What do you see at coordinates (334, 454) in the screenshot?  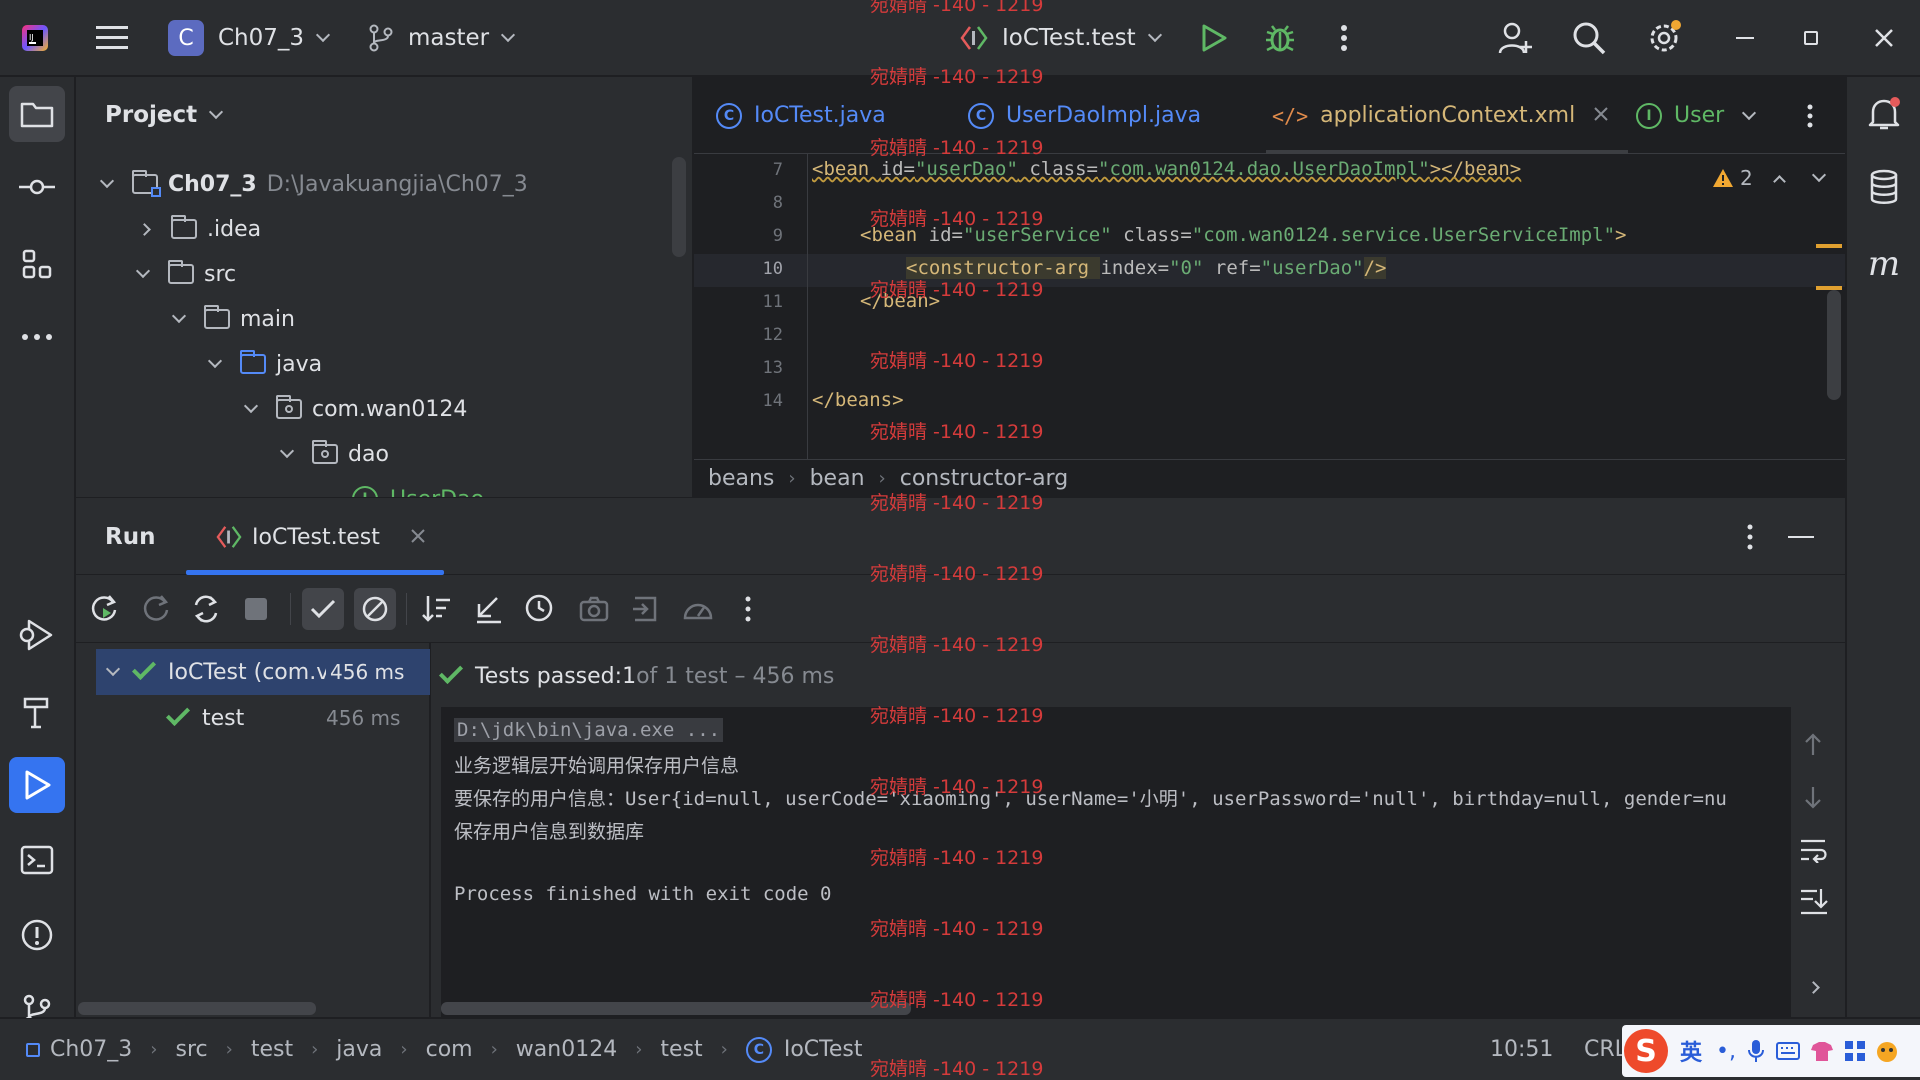 I see `tree-item-dao: dao` at bounding box center [334, 454].